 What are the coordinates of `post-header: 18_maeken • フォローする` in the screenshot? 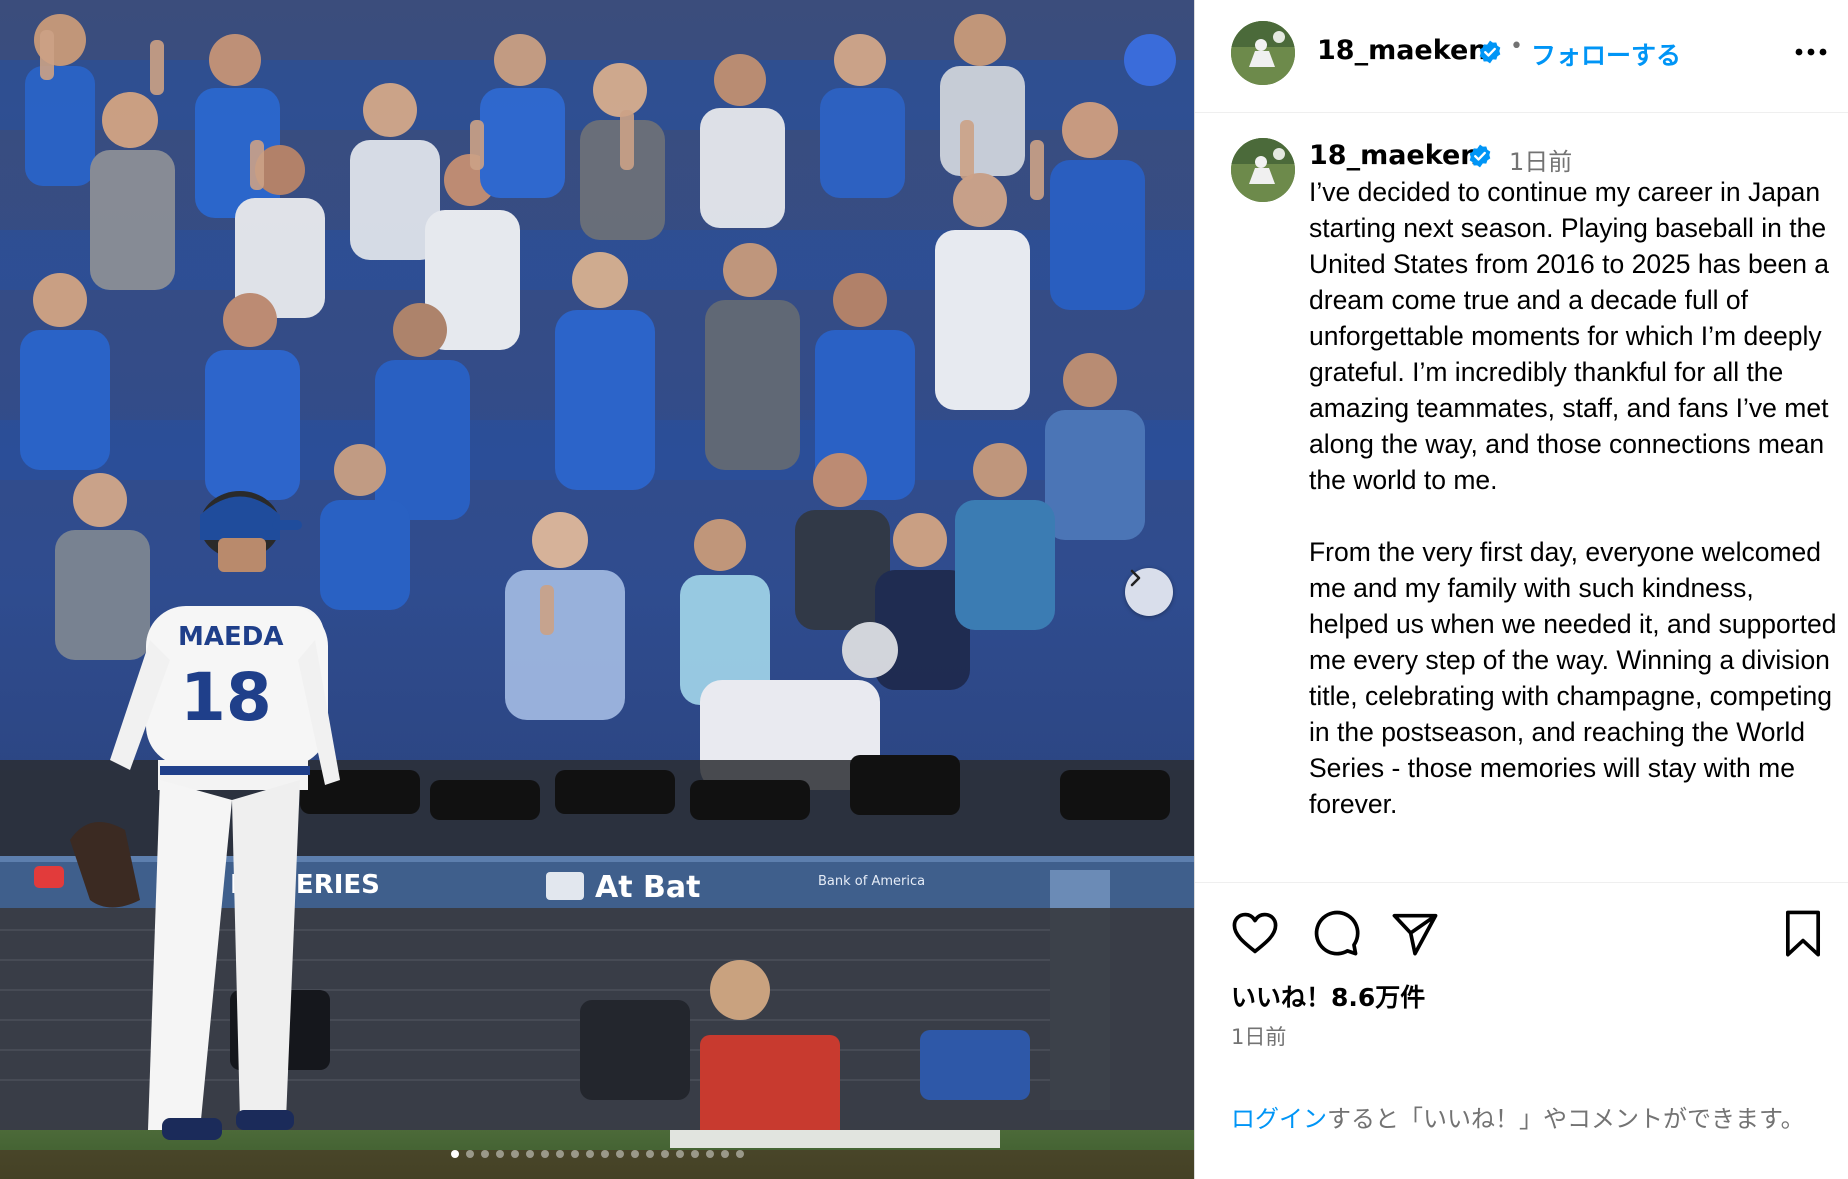 It's located at (1521, 56).